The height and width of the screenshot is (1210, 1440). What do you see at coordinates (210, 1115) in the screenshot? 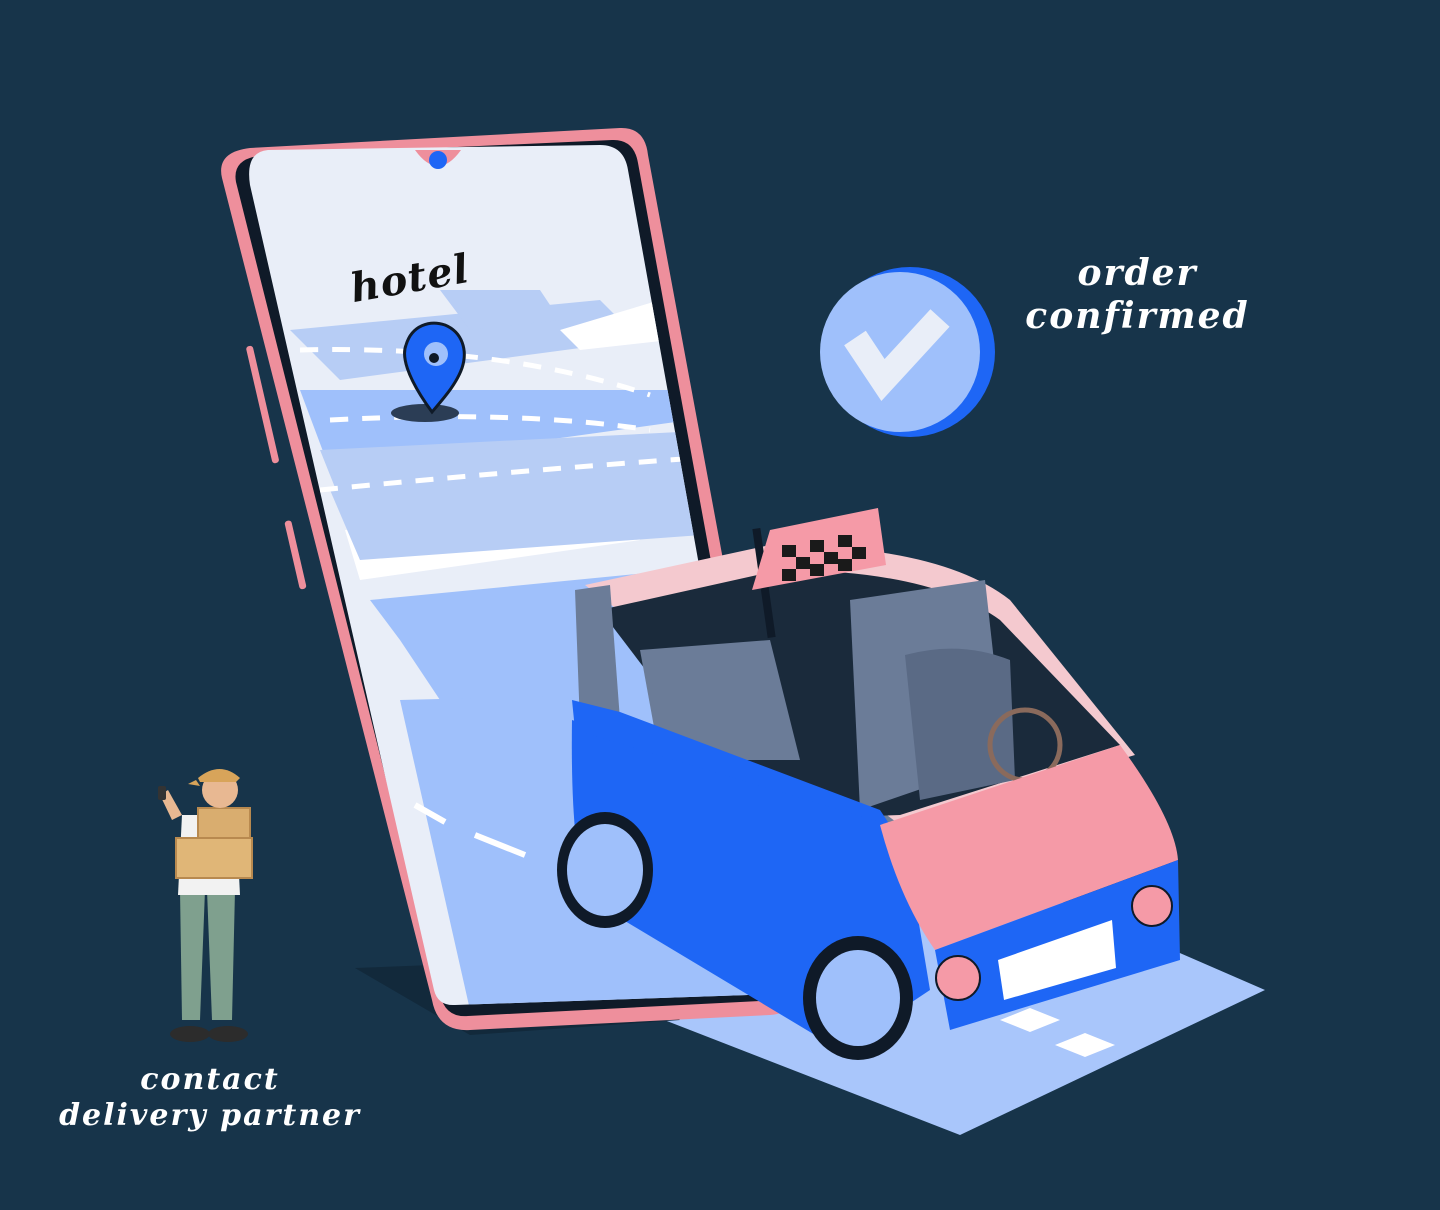
I see `contact-caption-line2: delivery partner` at bounding box center [210, 1115].